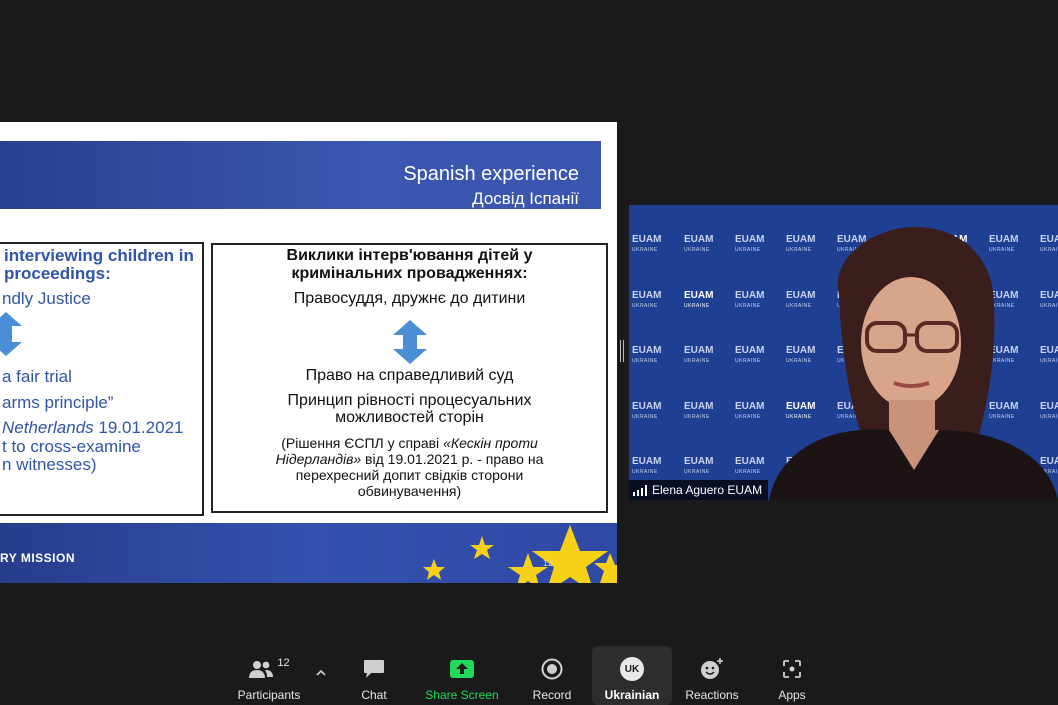 Image resolution: width=1058 pixels, height=705 pixels. I want to click on record-button: Record, so click(552, 675).